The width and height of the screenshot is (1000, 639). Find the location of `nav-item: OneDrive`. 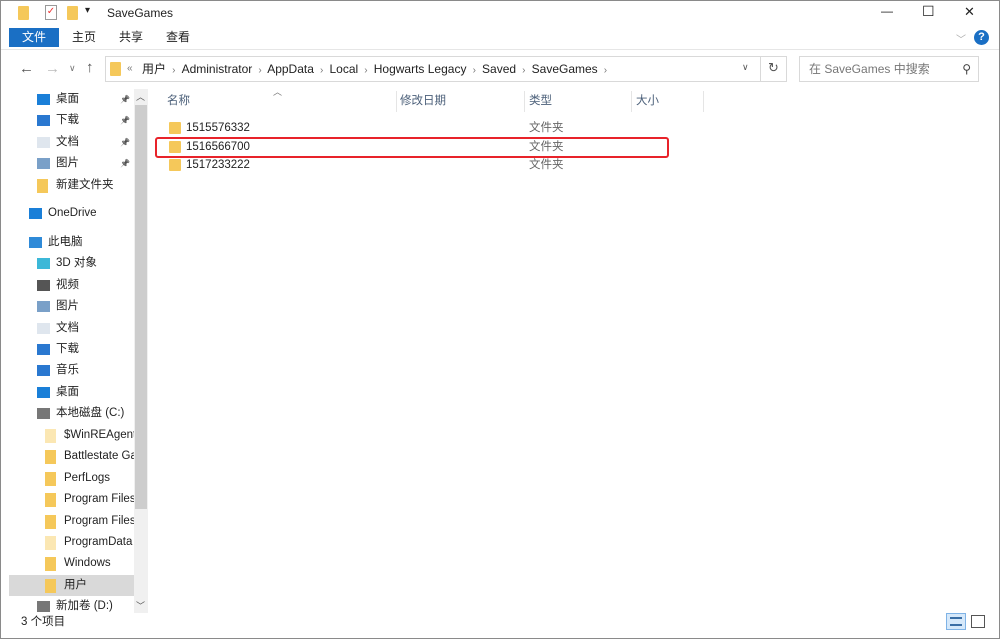

nav-item: OneDrive is located at coordinates (71, 213).